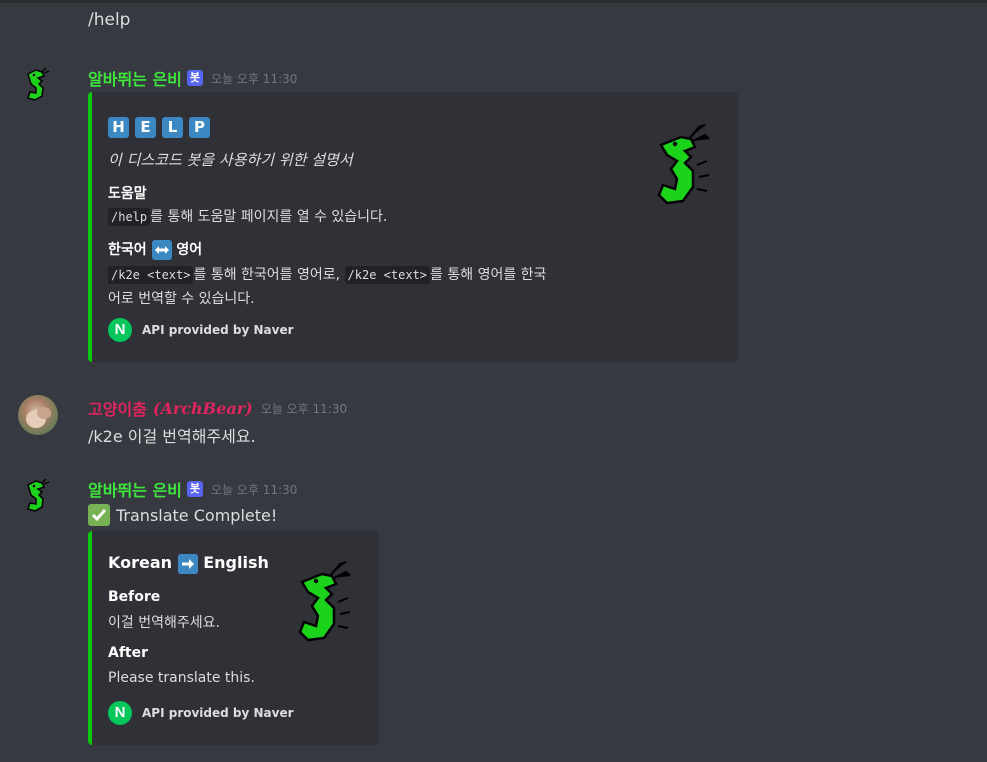 This screenshot has width=987, height=762. What do you see at coordinates (117, 408) in the screenshot?
I see `user-username: 고양이춤` at bounding box center [117, 408].